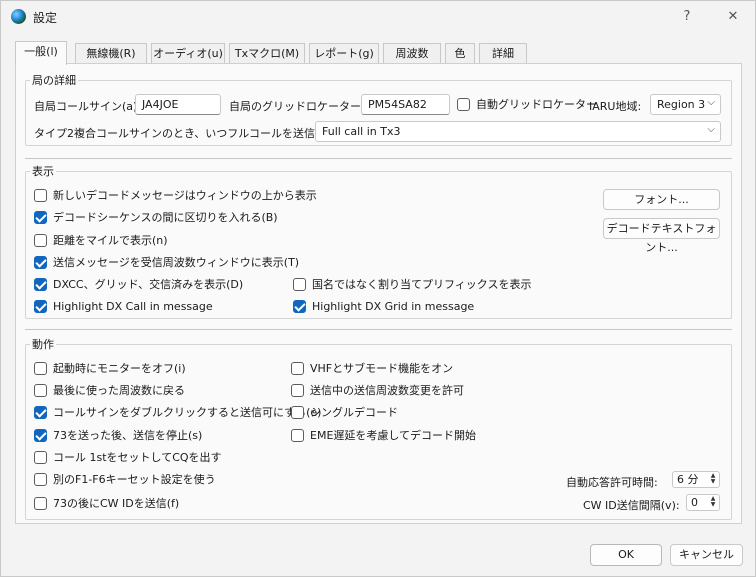  I want to click on station-details-title: 局の詳細, so click(54, 80).